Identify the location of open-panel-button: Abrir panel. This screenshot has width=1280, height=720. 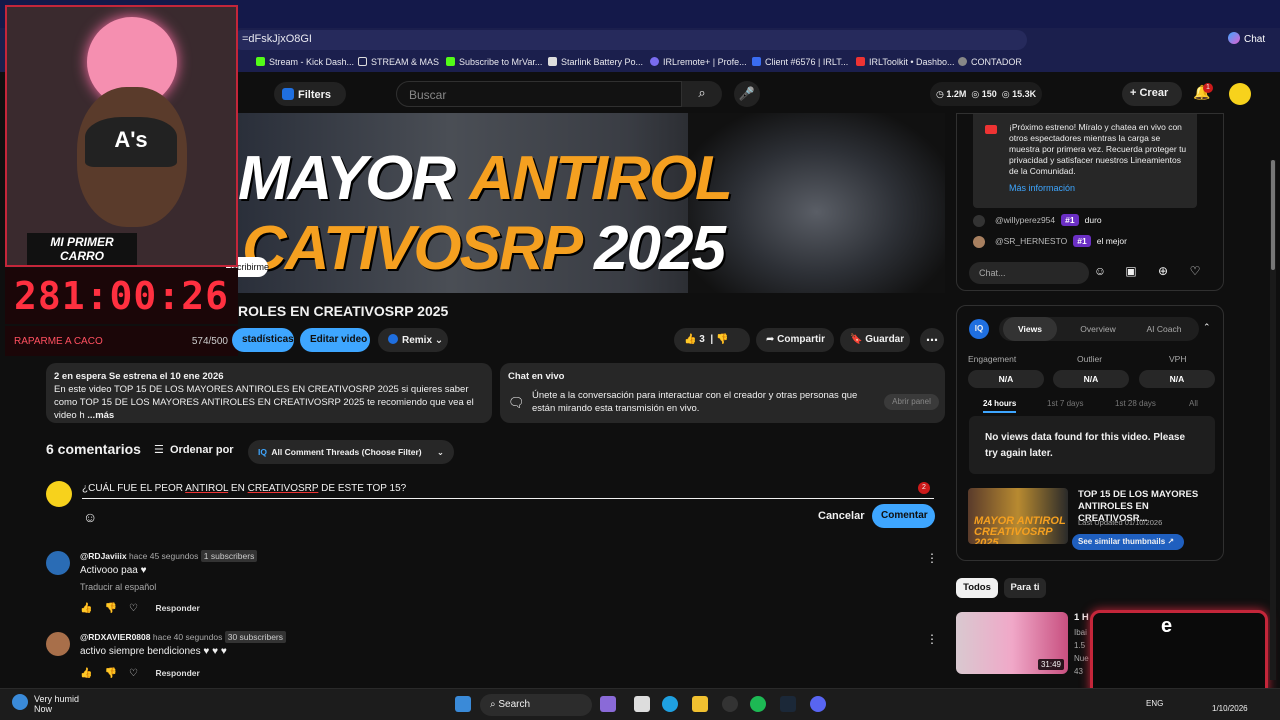
(911, 402).